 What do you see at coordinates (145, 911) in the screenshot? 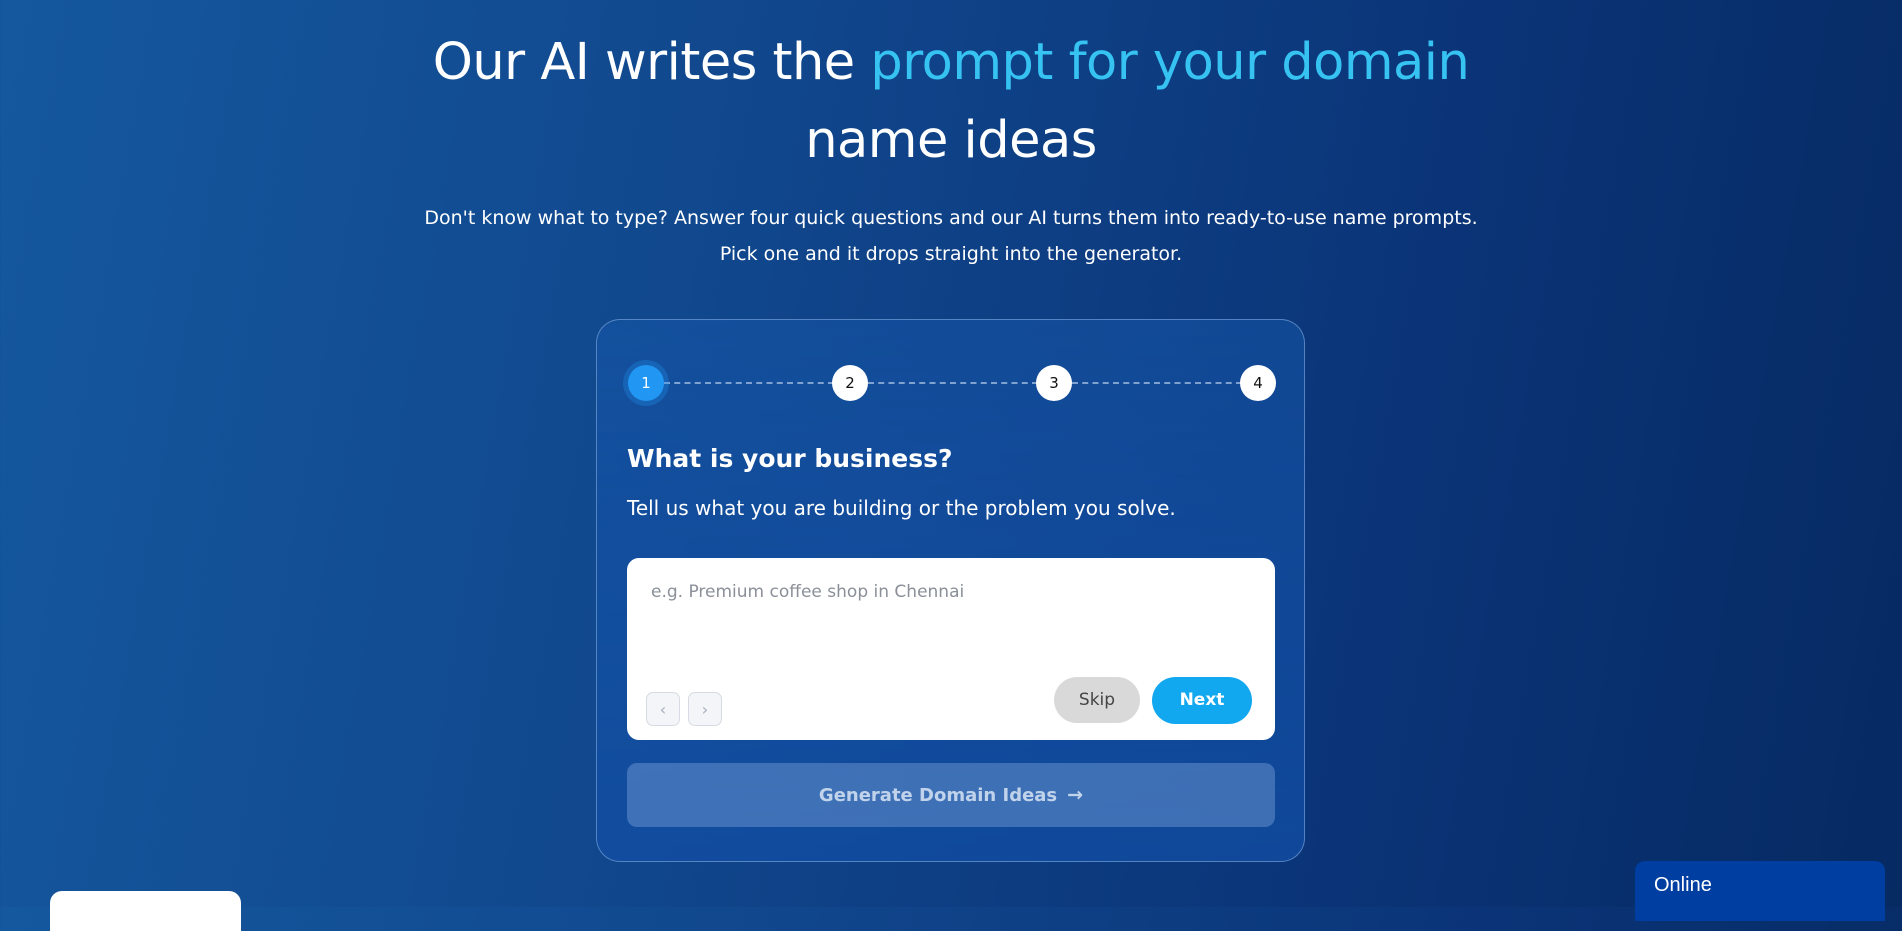
I see `floating-tab` at bounding box center [145, 911].